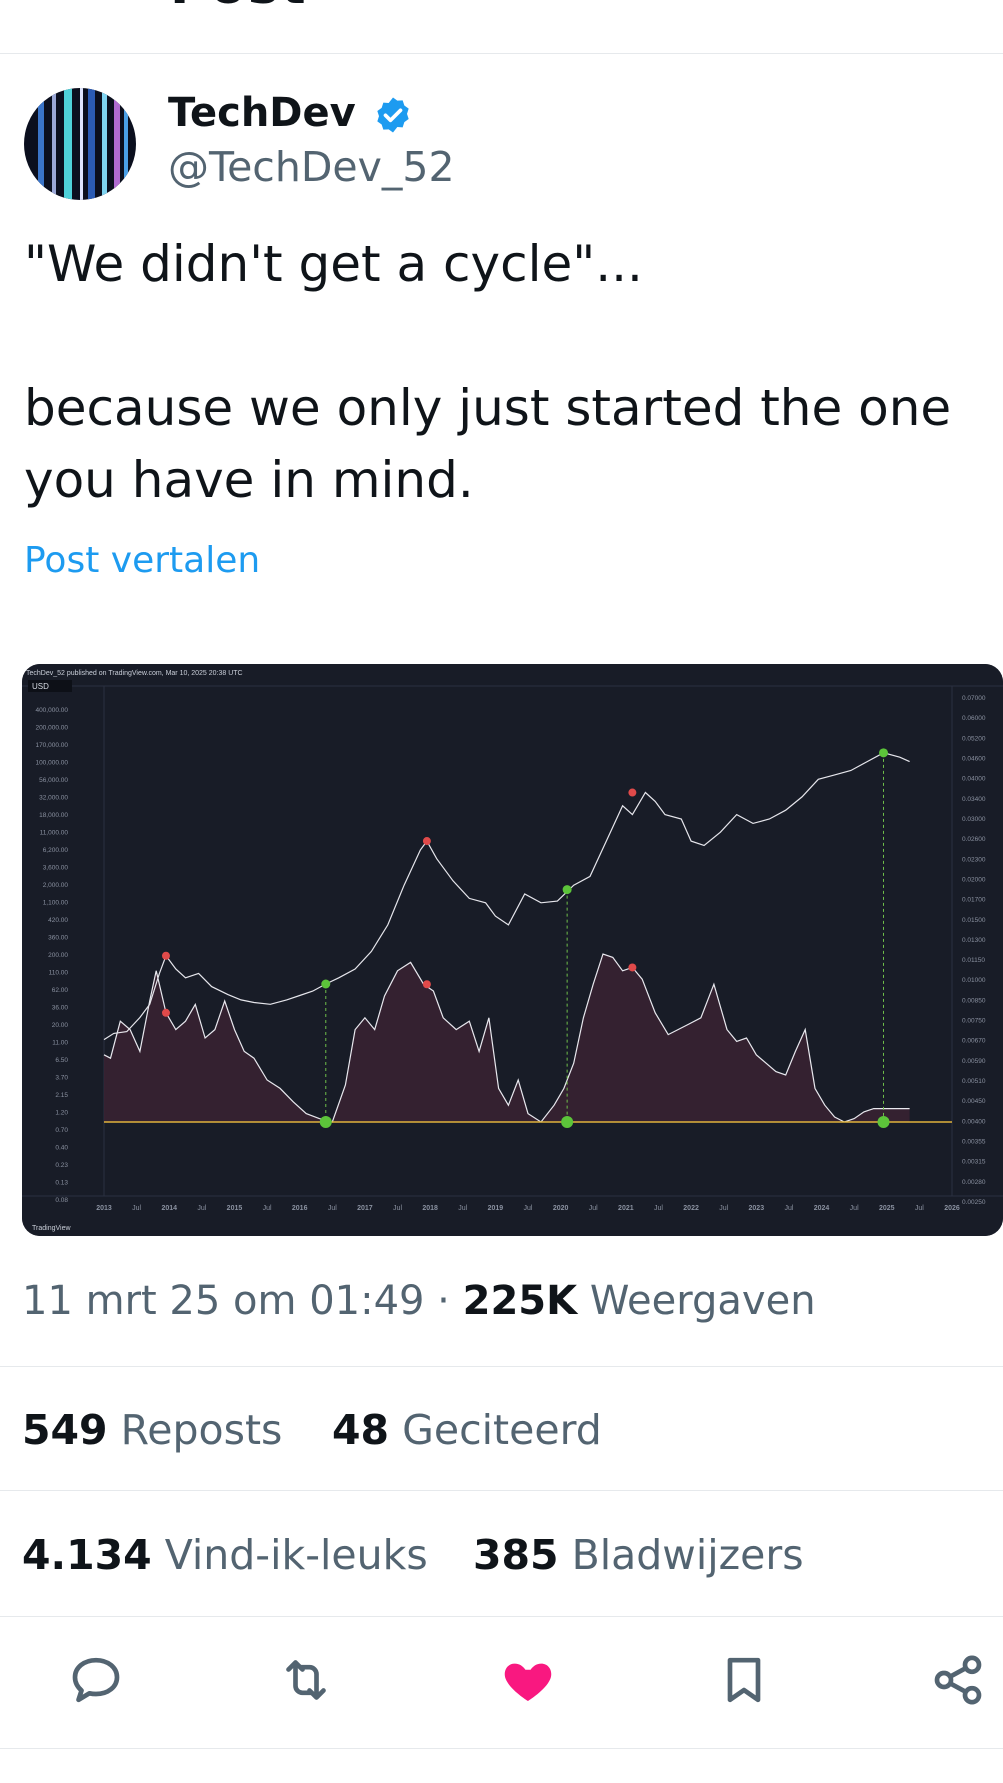 The height and width of the screenshot is (1783, 1003). What do you see at coordinates (687, 1555) in the screenshot?
I see `bookmarks-label: Bladwijzers` at bounding box center [687, 1555].